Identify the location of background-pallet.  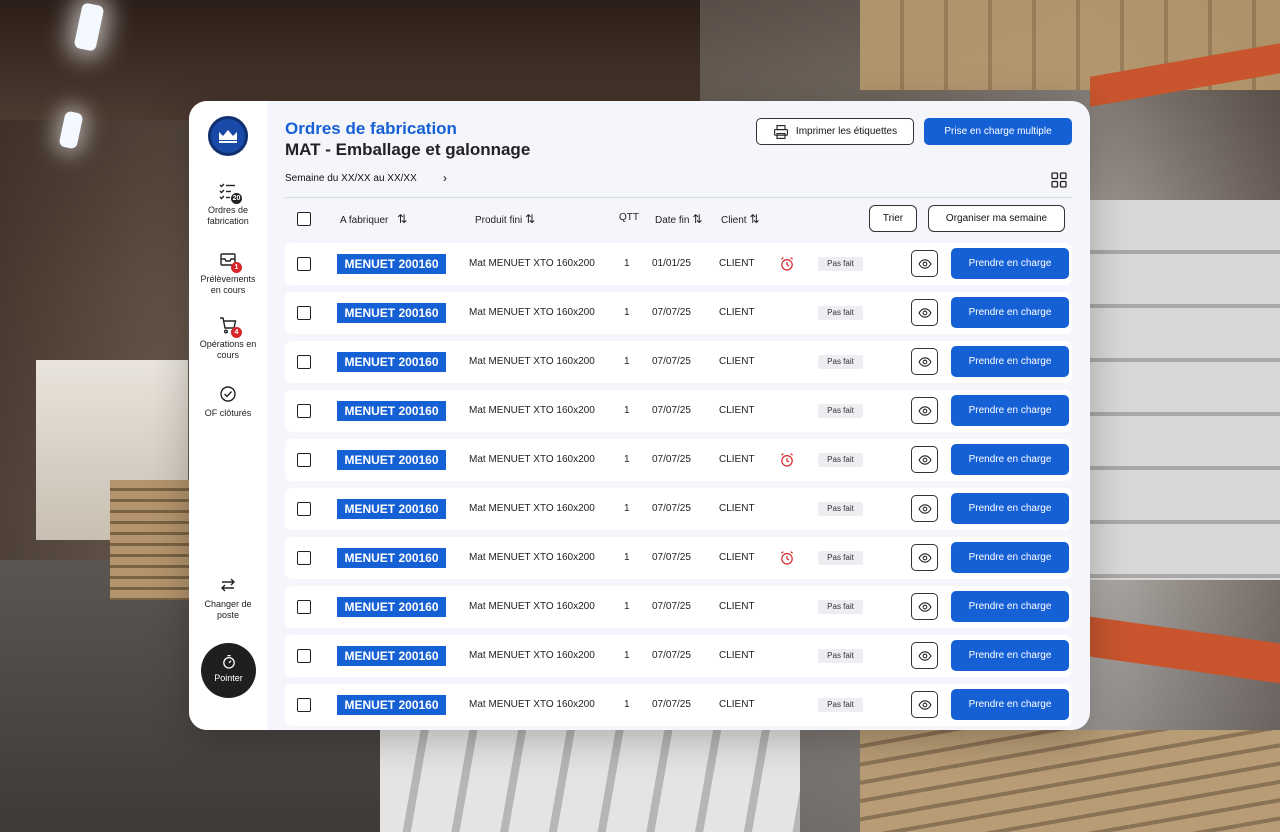
(150, 540).